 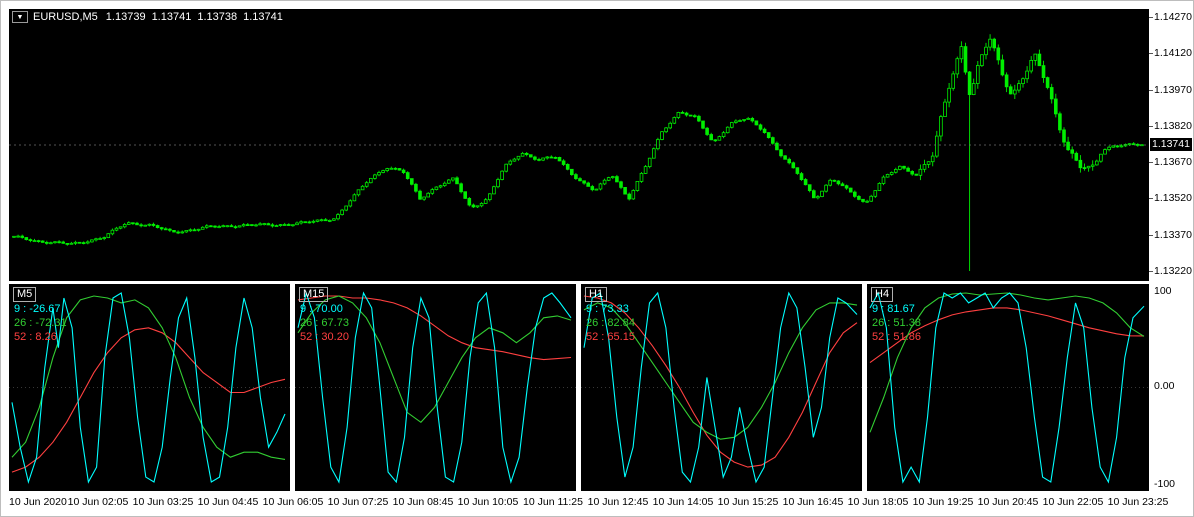 I want to click on oscillator-scale-bottom: -100, so click(x=1165, y=484).